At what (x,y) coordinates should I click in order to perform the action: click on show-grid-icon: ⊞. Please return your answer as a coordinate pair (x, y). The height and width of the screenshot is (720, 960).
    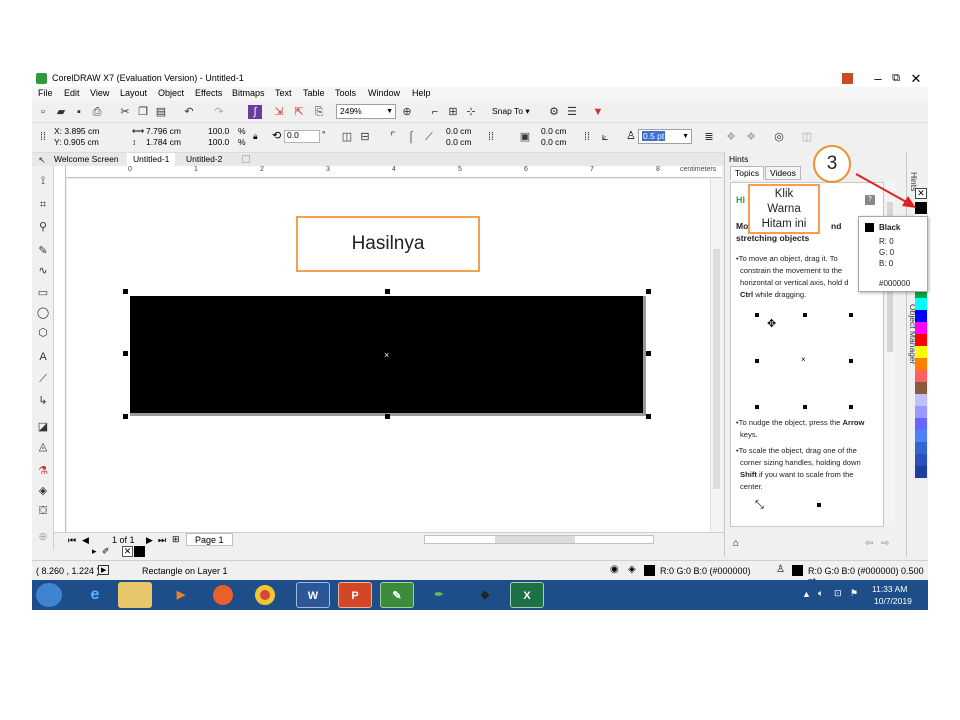
    Looking at the image, I should click on (453, 112).